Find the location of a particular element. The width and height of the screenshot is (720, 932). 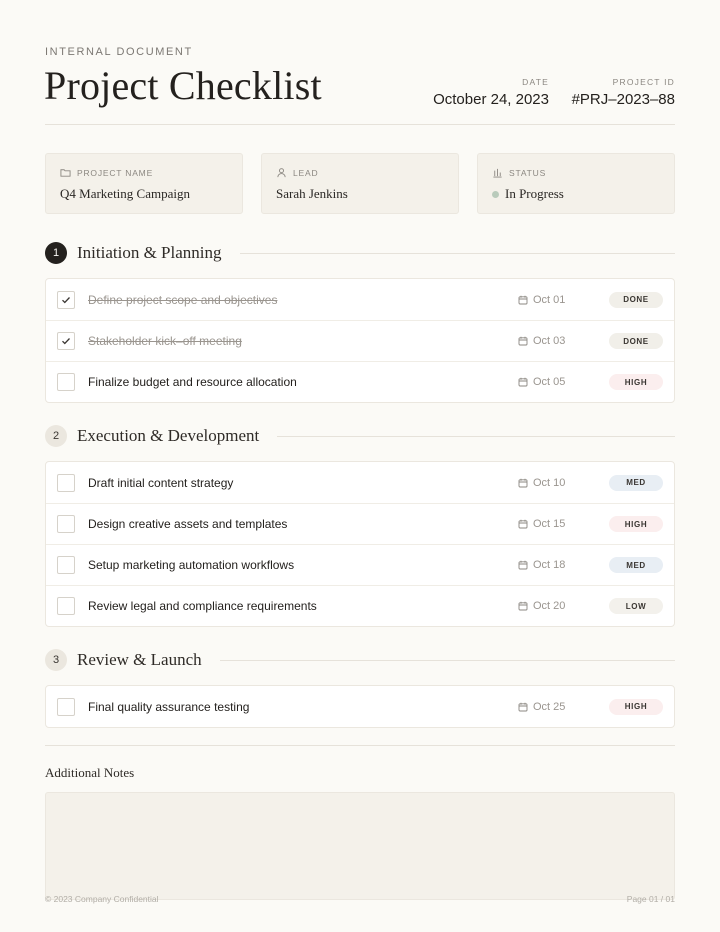

task-due: Oct 25 is located at coordinates (549, 706).